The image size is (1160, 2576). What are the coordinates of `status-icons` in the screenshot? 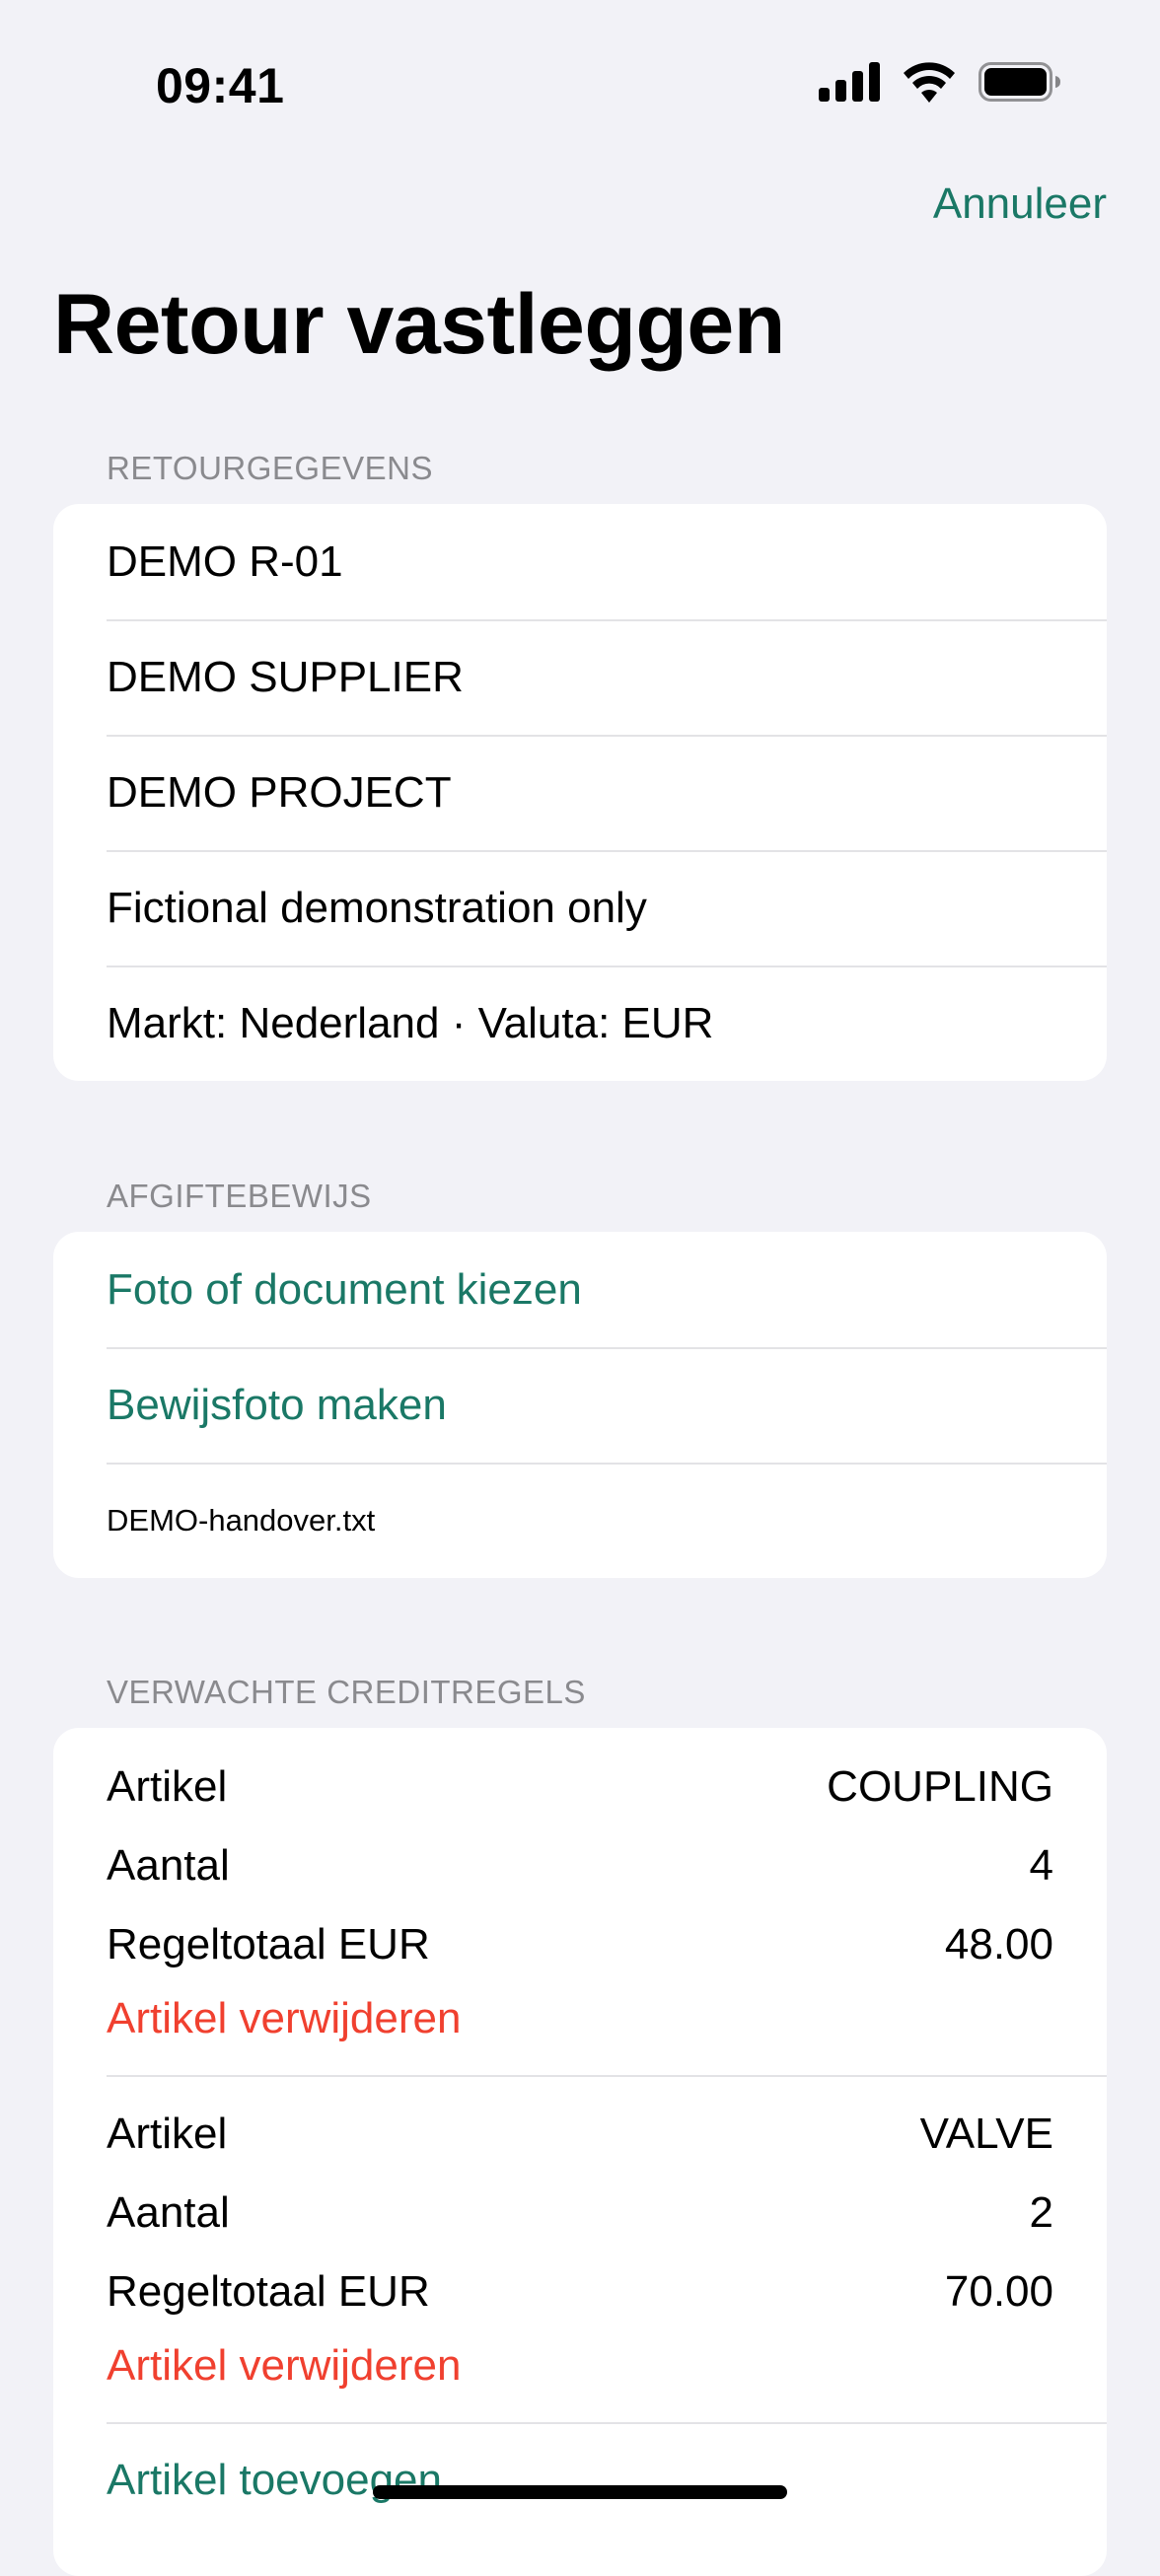 It's located at (940, 84).